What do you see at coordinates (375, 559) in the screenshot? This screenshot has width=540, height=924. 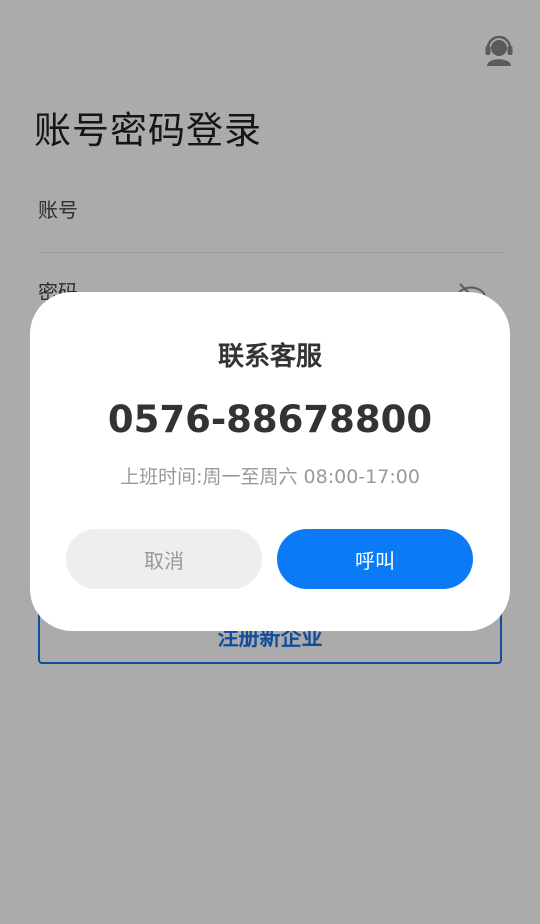 I see `call-button: 呼叫` at bounding box center [375, 559].